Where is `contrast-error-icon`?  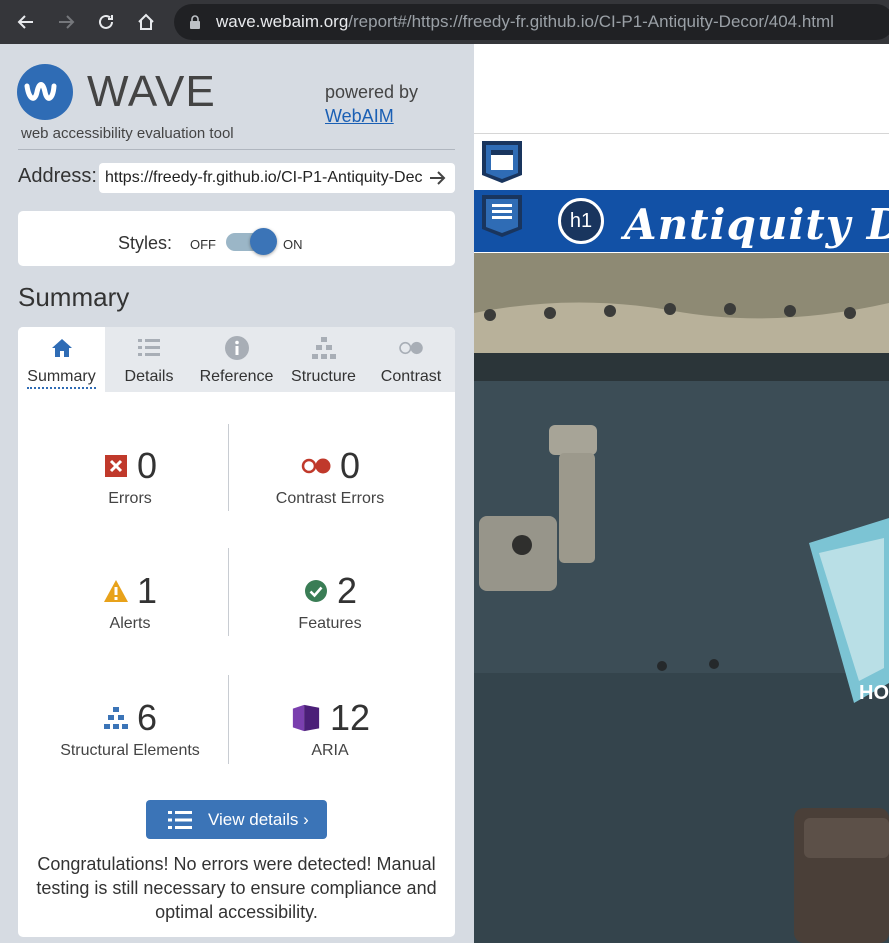 contrast-error-icon is located at coordinates (316, 466).